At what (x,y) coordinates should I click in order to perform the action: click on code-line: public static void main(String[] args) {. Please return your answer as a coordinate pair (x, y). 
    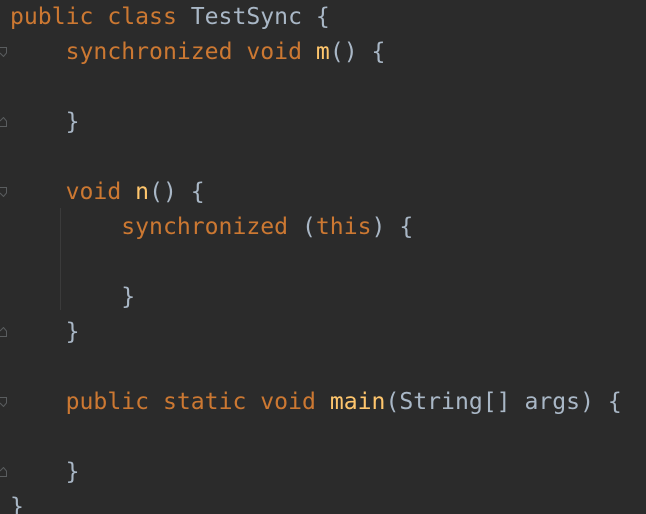
    Looking at the image, I should click on (316, 402).